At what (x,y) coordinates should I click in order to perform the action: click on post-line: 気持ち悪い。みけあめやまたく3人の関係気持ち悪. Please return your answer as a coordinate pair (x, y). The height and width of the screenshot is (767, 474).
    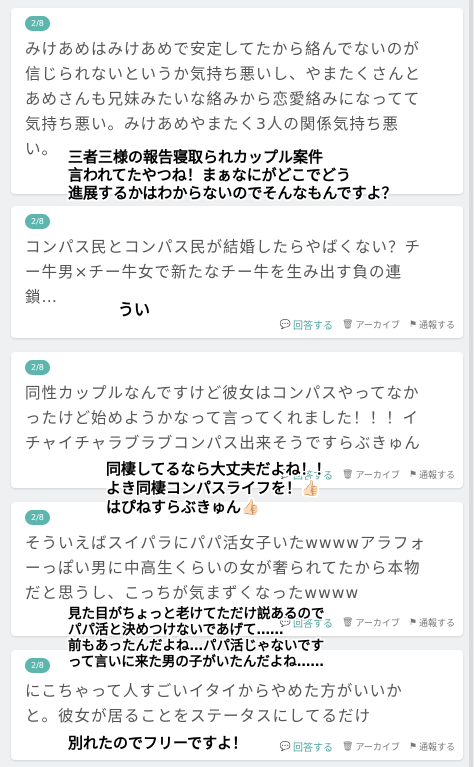
    Looking at the image, I should click on (212, 124).